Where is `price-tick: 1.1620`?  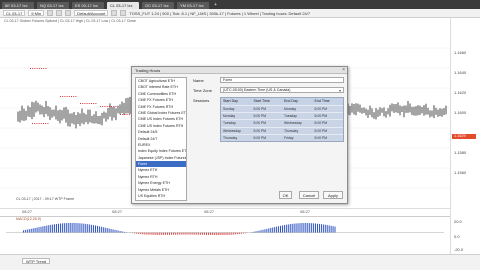
price-tick: 1.1620 is located at coordinates (460, 92).